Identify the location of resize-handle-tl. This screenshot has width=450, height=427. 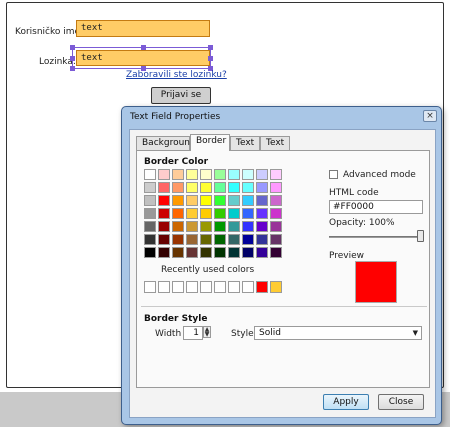
(72, 47).